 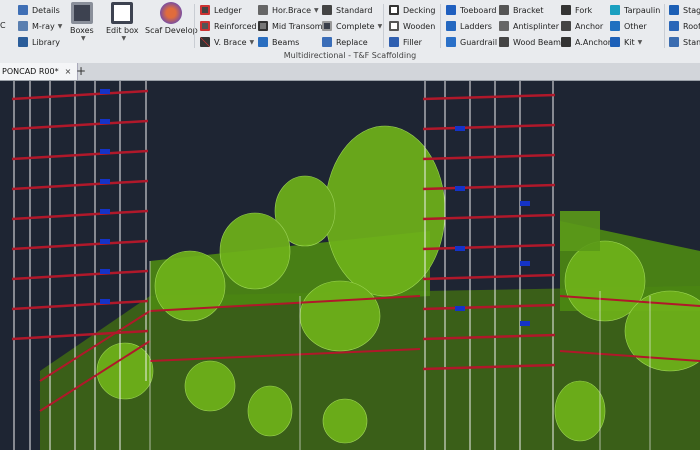 I want to click on vbrace-button: V. Brace ▼, so click(x=227, y=42).